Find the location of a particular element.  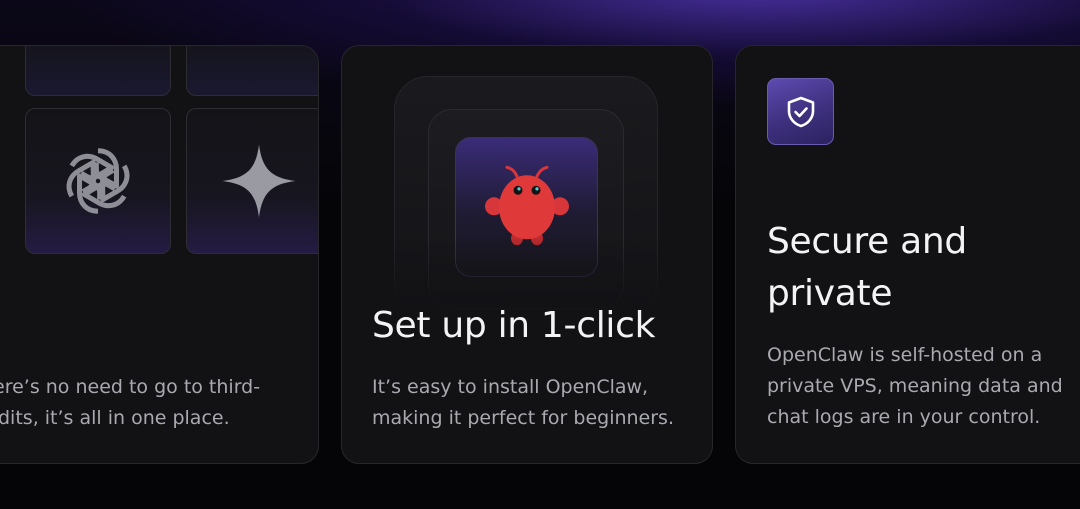

title-line: private is located at coordinates (830, 293).